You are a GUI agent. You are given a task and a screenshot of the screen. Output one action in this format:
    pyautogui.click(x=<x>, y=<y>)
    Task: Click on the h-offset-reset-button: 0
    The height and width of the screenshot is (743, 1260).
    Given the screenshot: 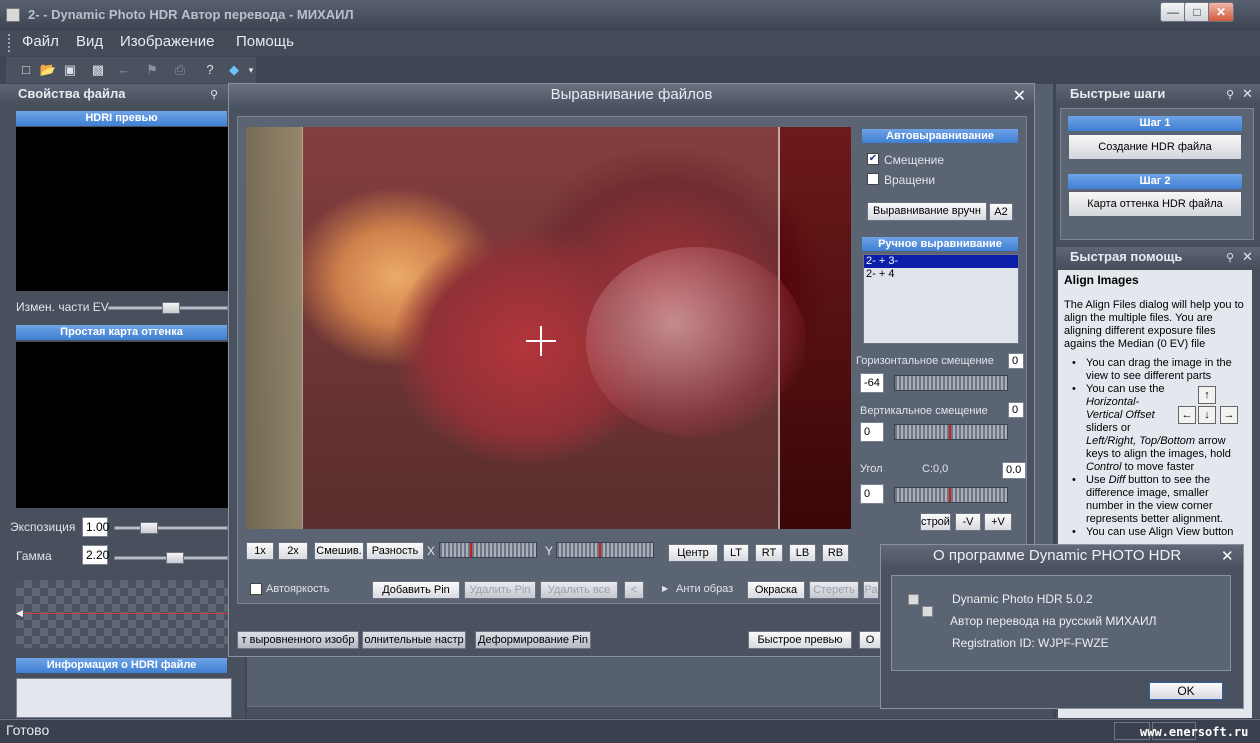 What is the action you would take?
    pyautogui.click(x=1016, y=361)
    